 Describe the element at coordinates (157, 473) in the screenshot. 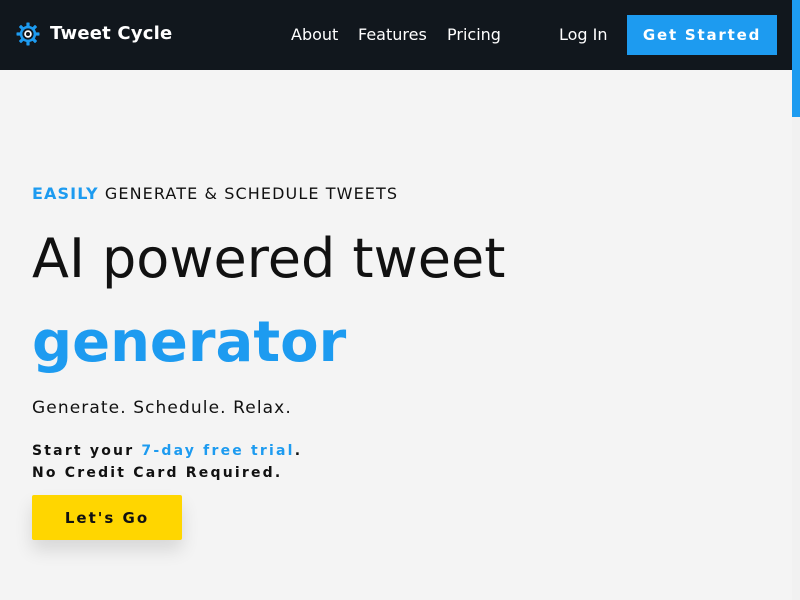

I see `no-credit-card-notice: No Credit Card Required.` at that location.